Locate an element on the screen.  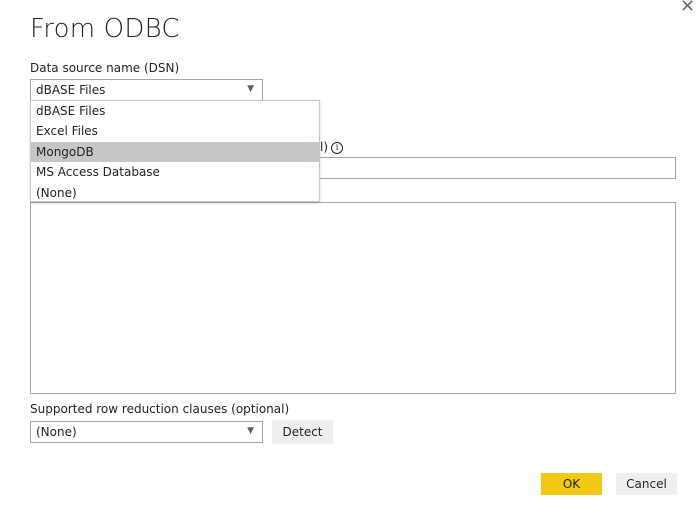
dsn-selected-value: dBASE Files is located at coordinates (71, 90).